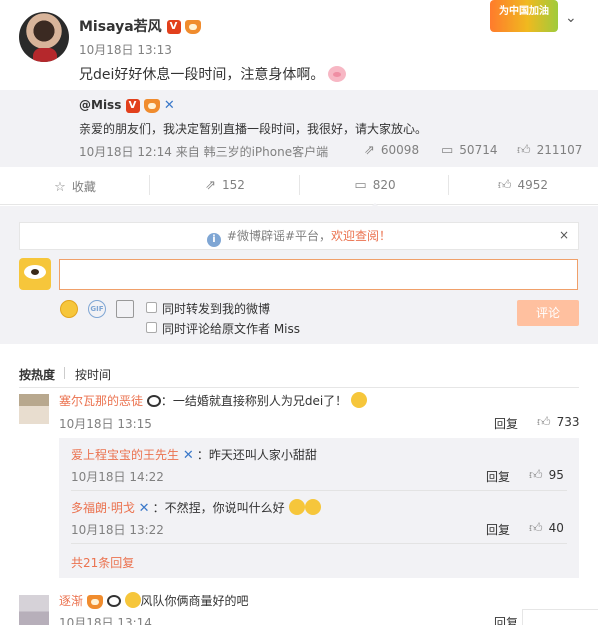 The width and height of the screenshot is (598, 625). What do you see at coordinates (253, 129) in the screenshot?
I see `quoted-text: 亲爱的朋友们，我决定暂别直播一段时间，我很好，请大家放心。` at bounding box center [253, 129].